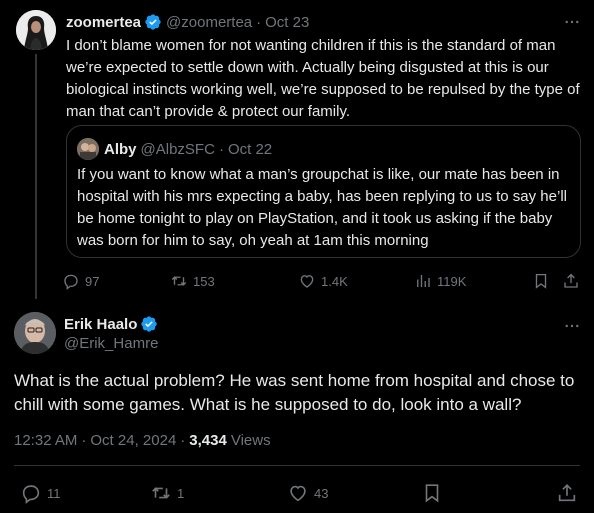 This screenshot has height=513, width=594. I want to click on tweet1-header: zoomertea @zoomertea · Oct 23, so click(187, 22).